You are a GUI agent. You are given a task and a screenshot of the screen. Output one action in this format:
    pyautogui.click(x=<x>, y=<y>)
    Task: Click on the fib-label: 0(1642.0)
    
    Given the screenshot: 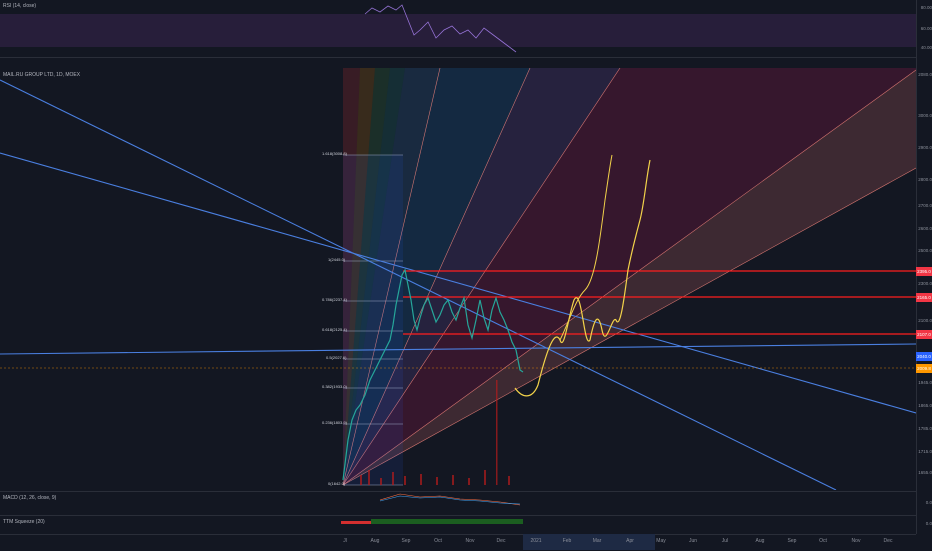 What is the action you would take?
    pyautogui.click(x=337, y=483)
    